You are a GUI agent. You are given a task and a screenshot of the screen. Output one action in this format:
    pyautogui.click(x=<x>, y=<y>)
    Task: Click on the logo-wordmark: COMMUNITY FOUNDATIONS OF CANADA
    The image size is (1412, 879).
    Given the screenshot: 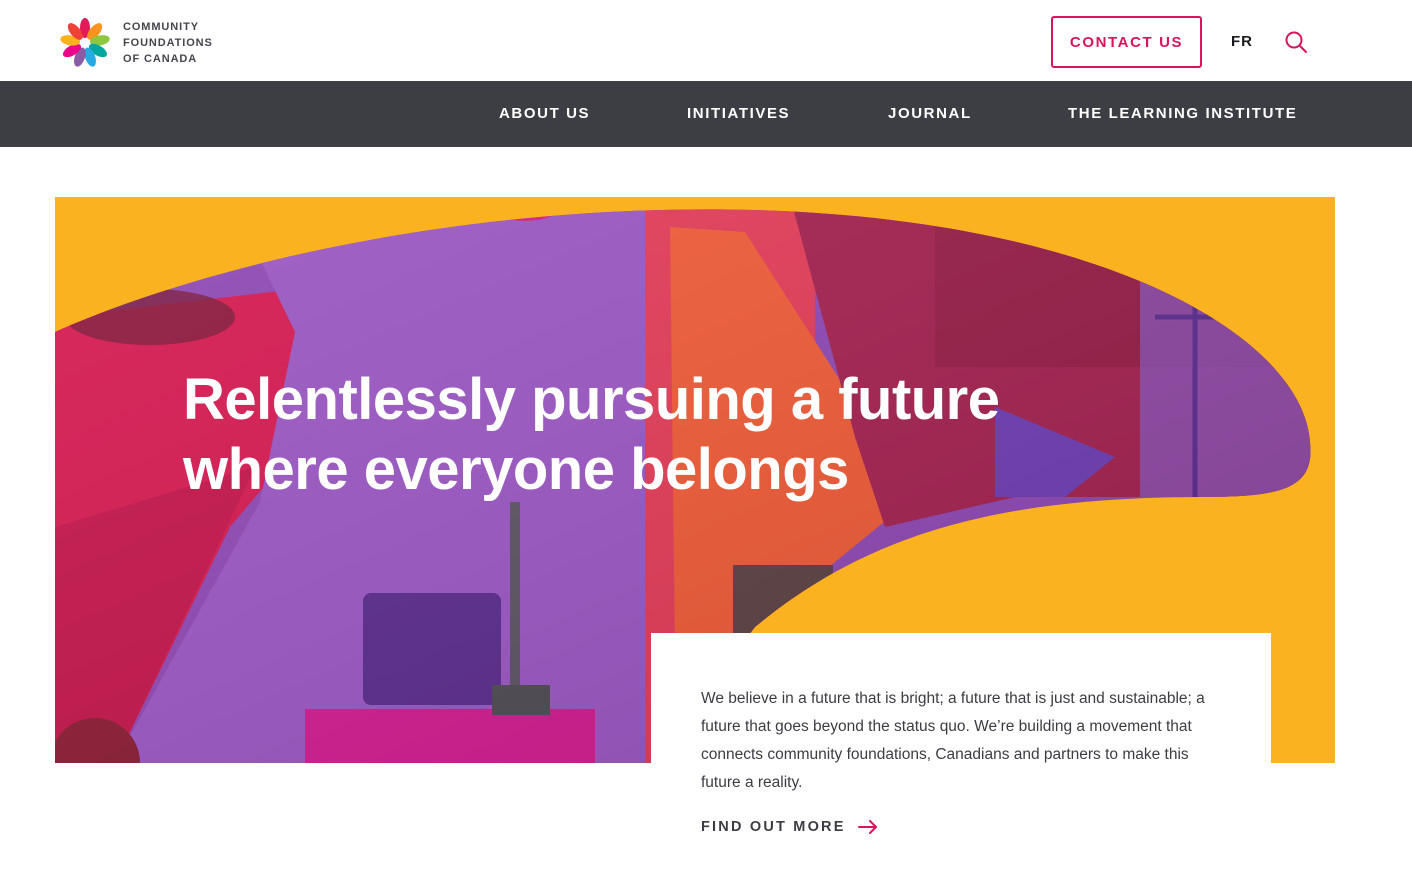 What is the action you would take?
    pyautogui.click(x=168, y=43)
    